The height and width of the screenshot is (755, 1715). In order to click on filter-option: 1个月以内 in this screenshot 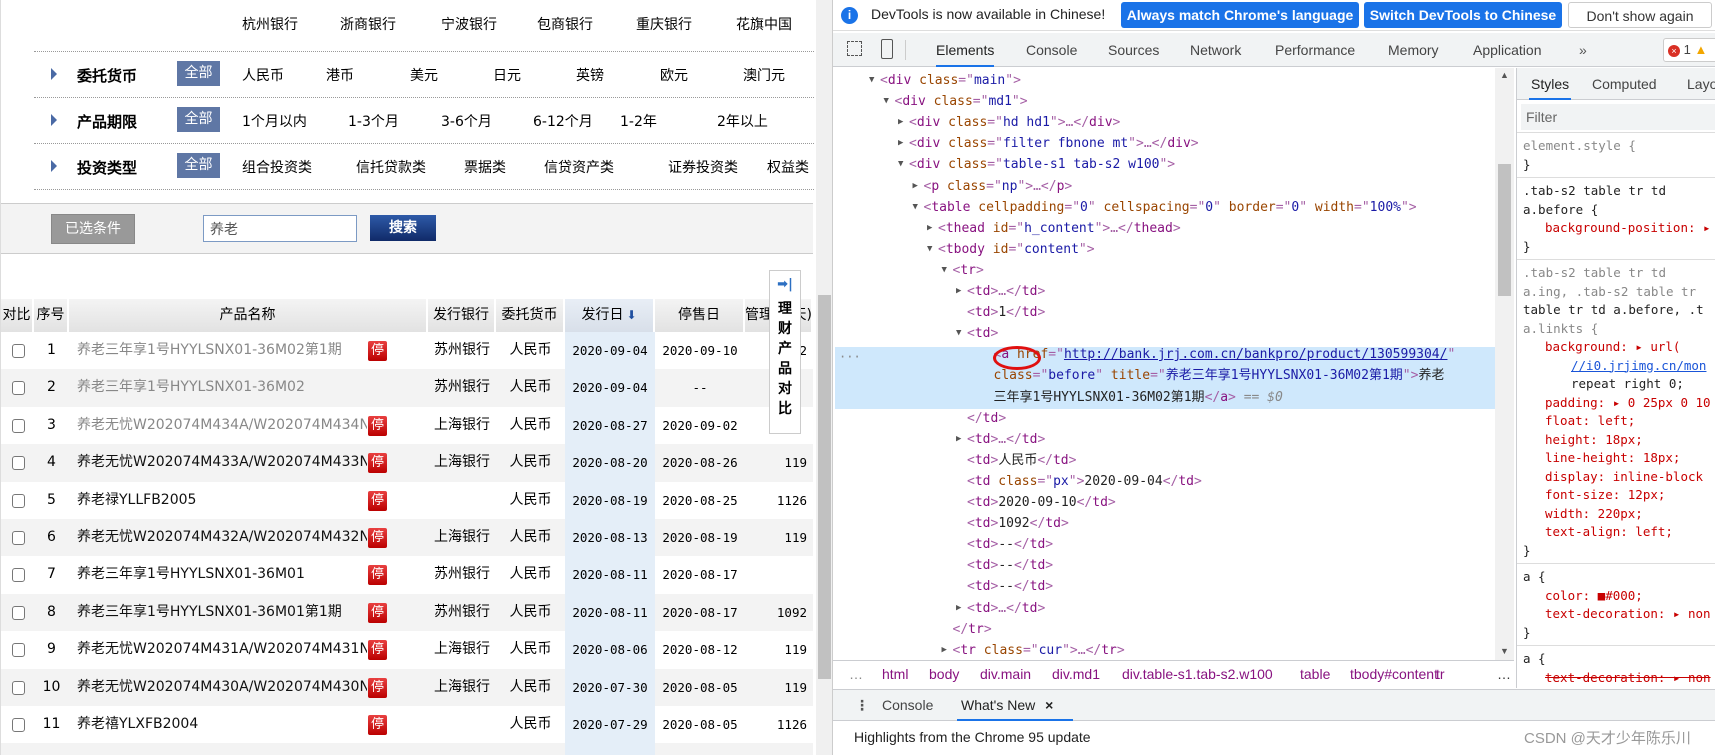, I will do `click(274, 121)`.